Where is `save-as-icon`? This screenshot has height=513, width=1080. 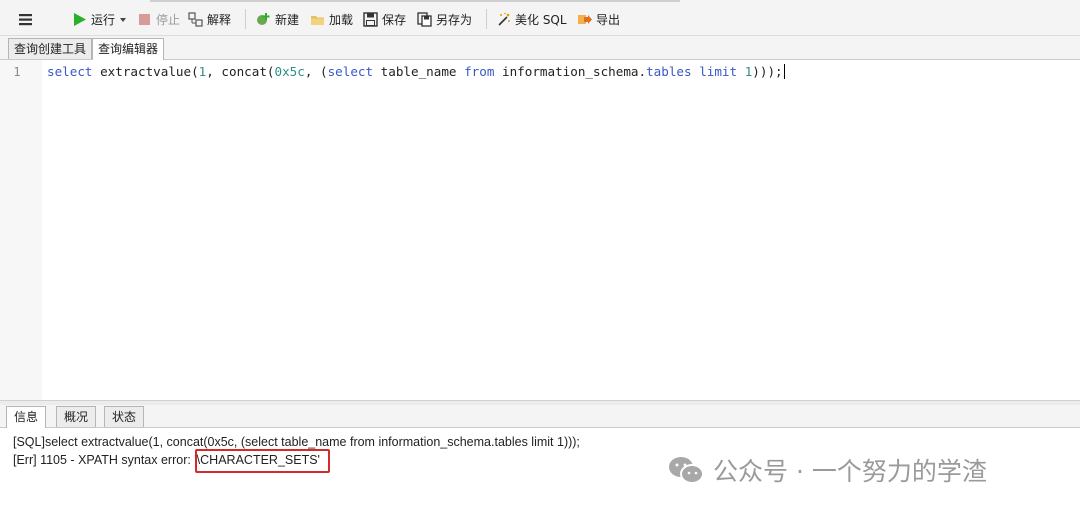
save-as-icon is located at coordinates (424, 19).